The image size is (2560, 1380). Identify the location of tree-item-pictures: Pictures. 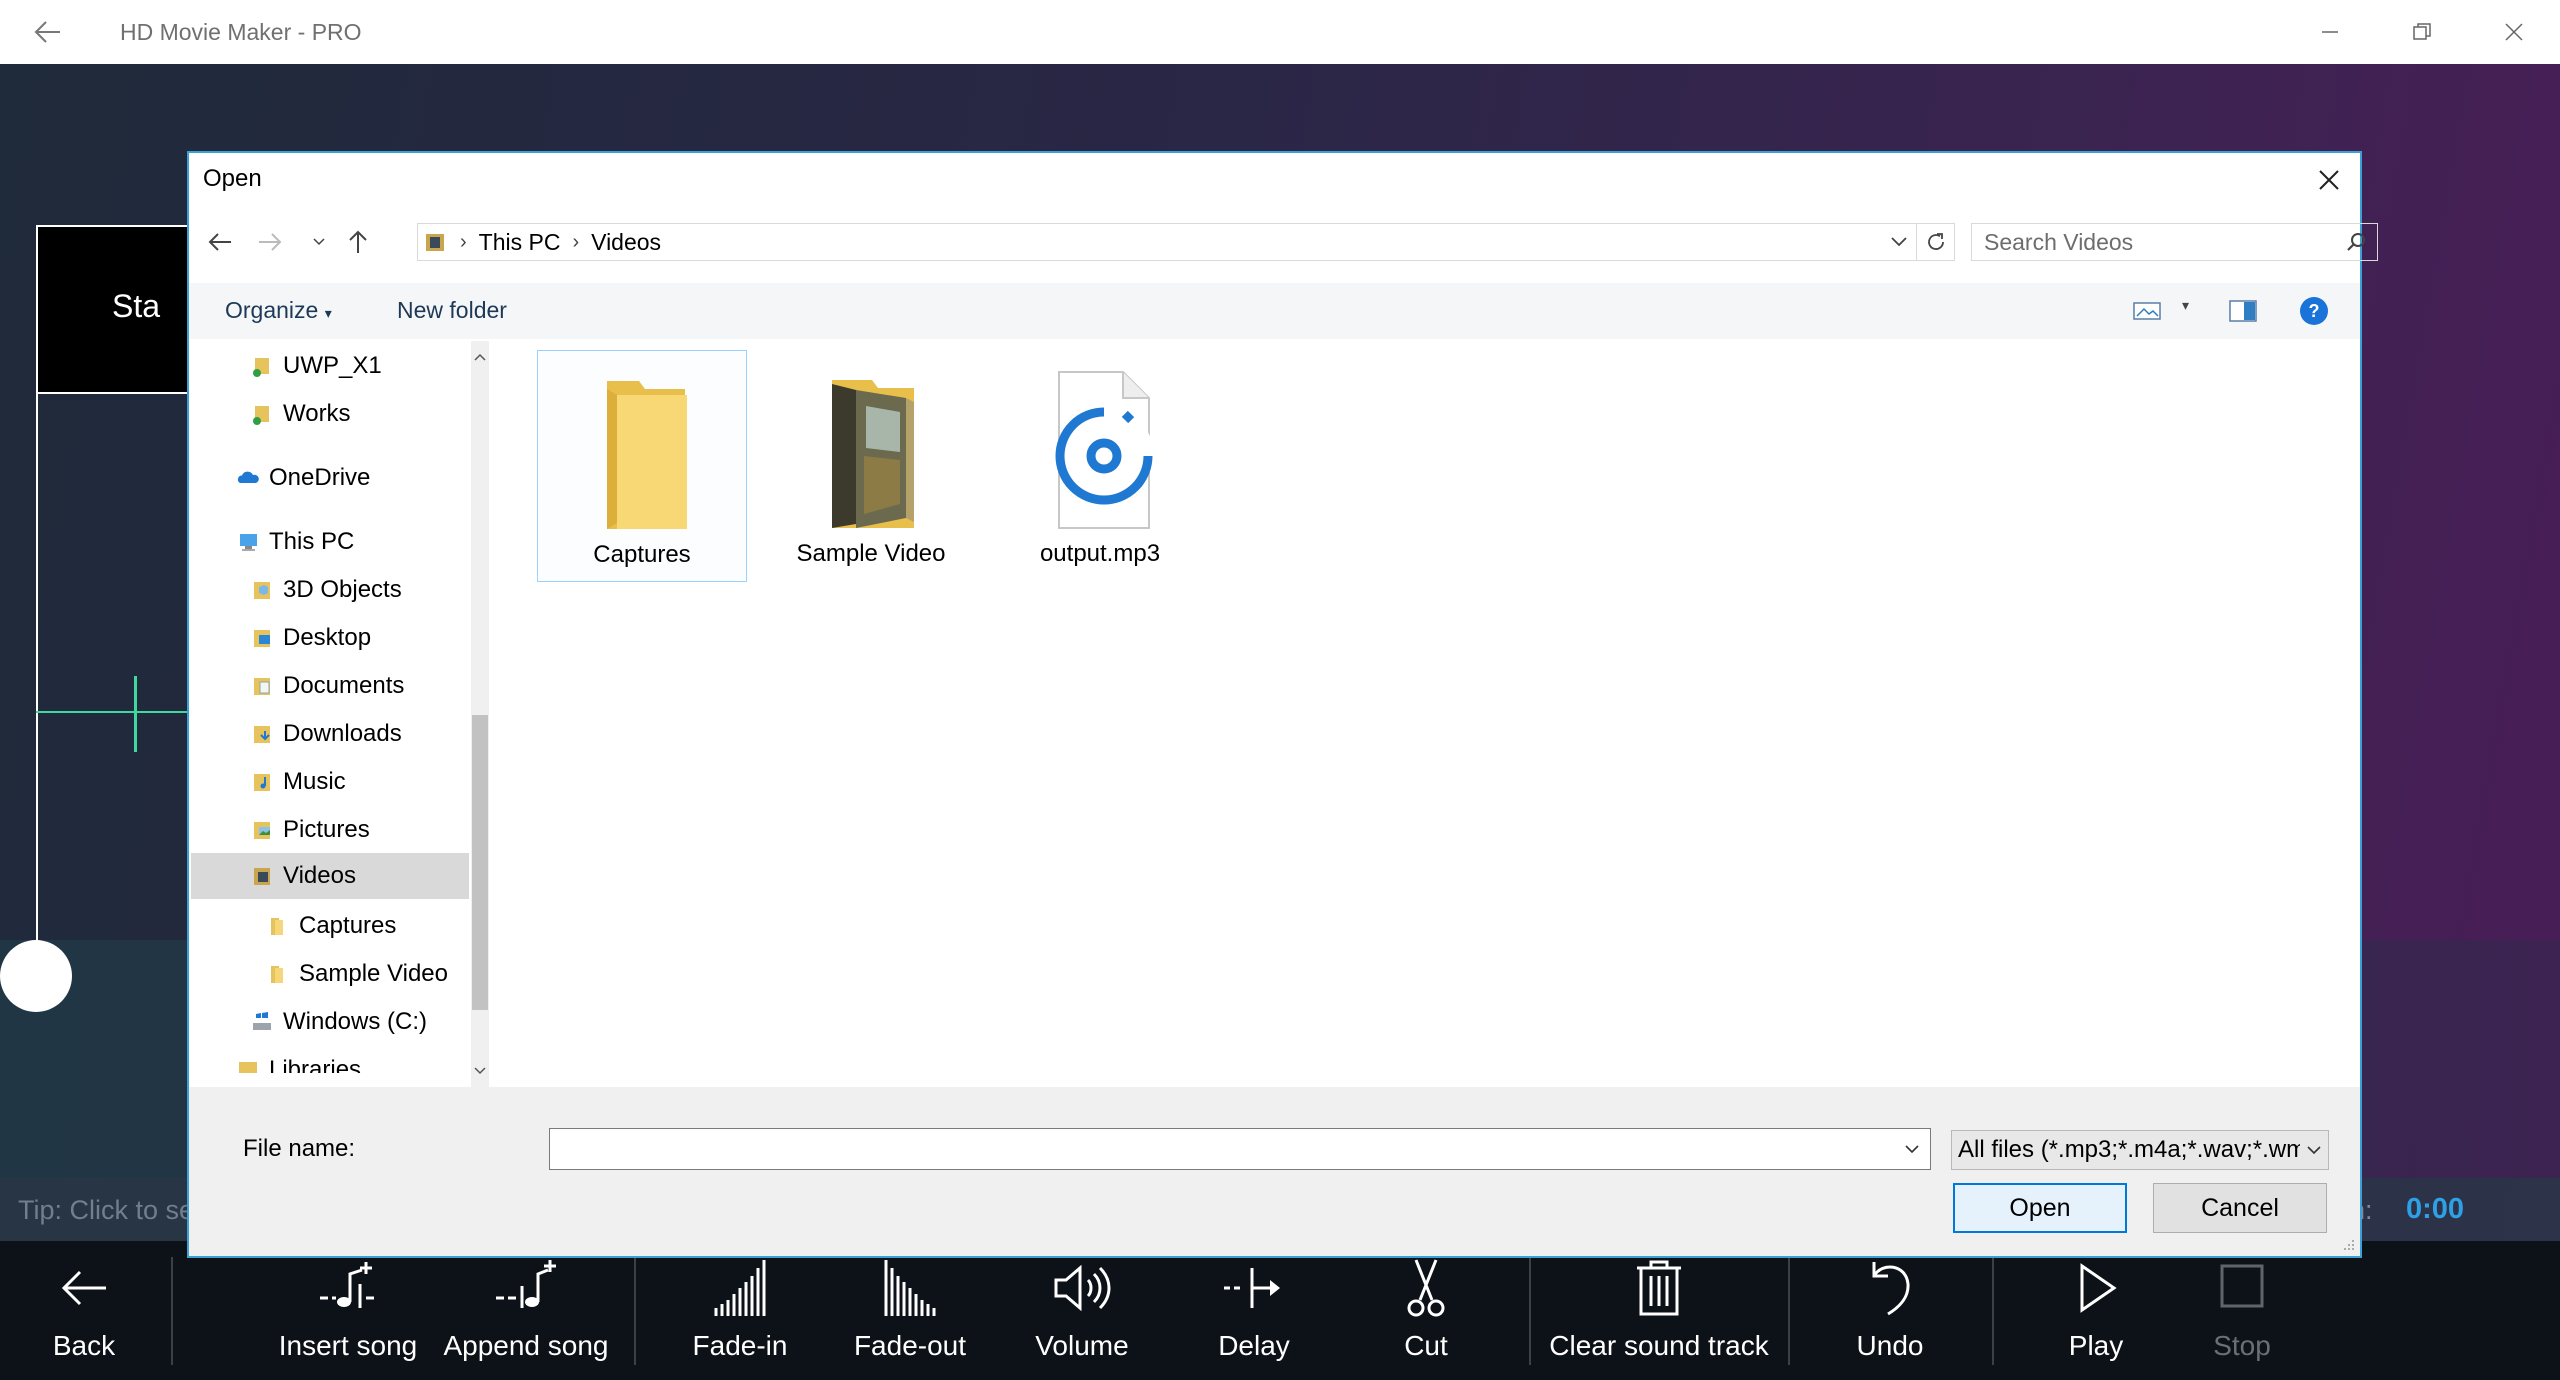
(310, 830).